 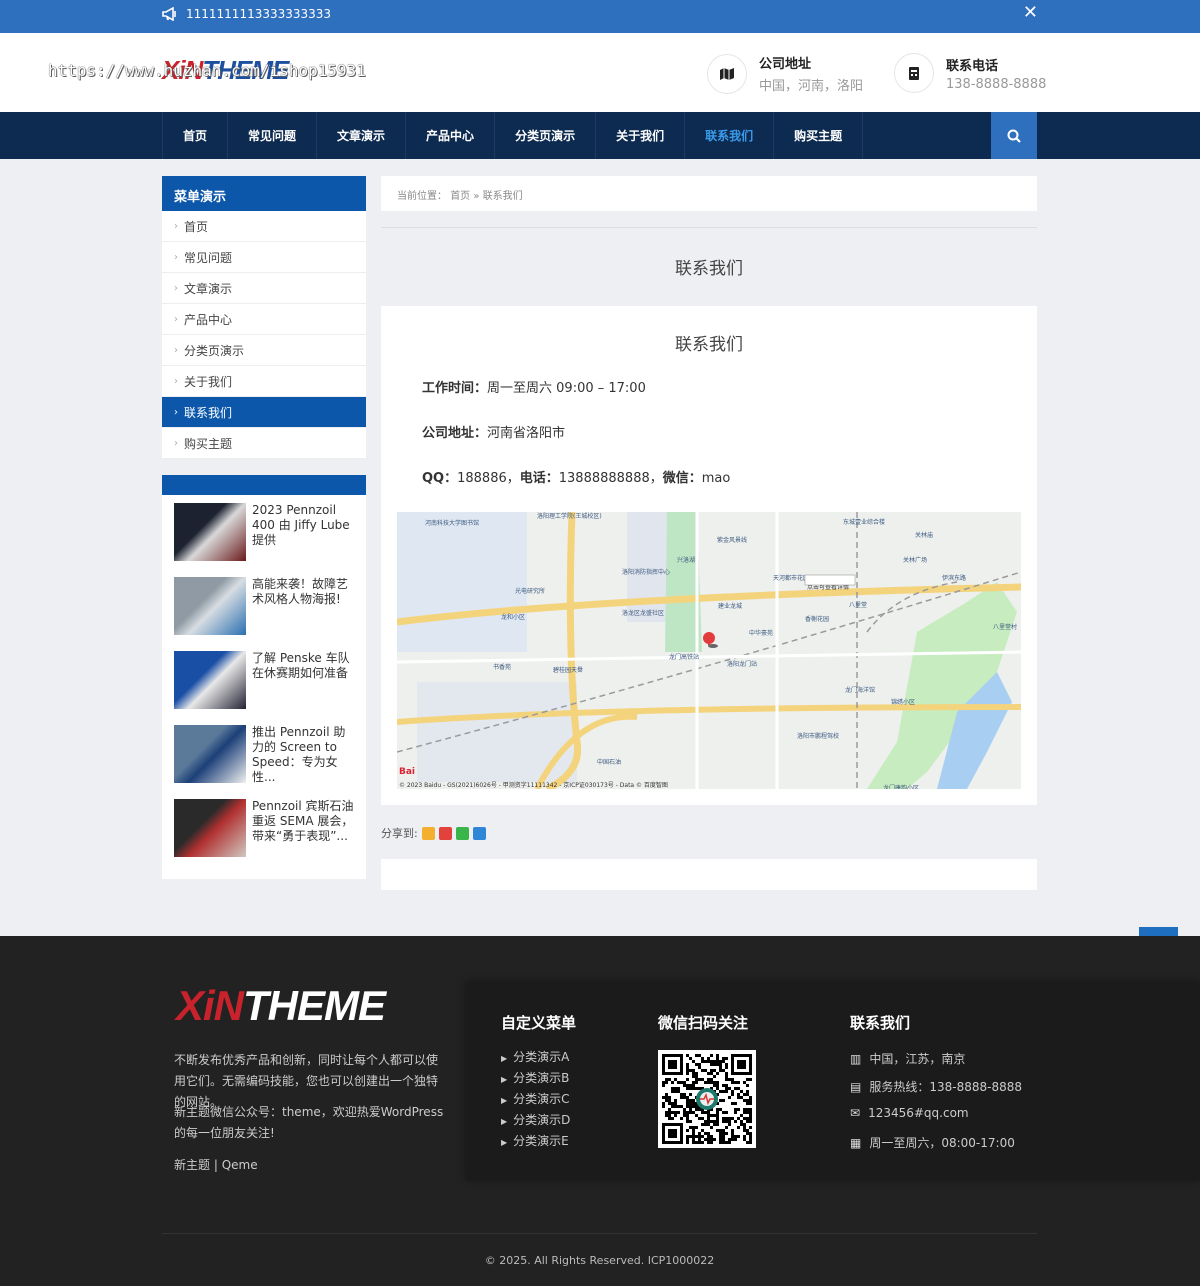 I want to click on nav-list: 首页 常见问题 文章演示 产品中心 分类页演示 关于我们 联系我们 购买主题, so click(x=513, y=135).